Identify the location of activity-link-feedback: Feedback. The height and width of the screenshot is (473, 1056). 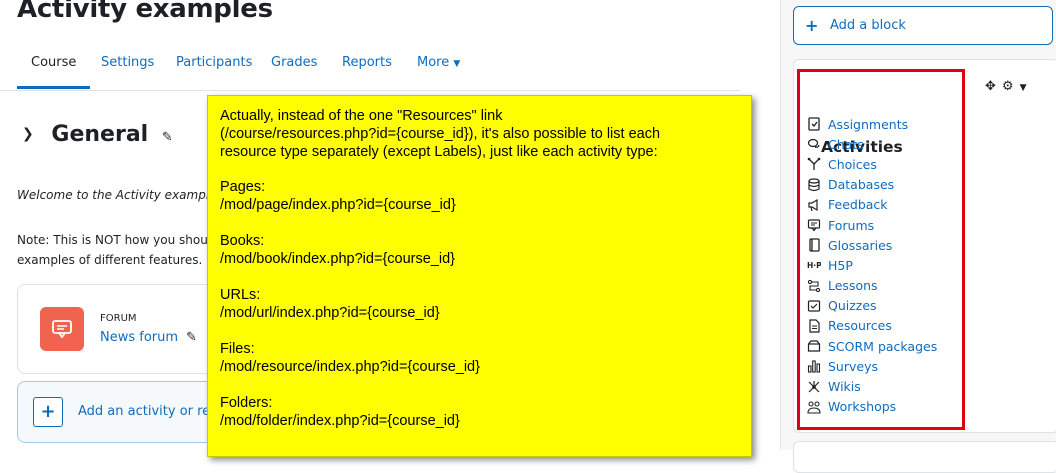
(872, 205).